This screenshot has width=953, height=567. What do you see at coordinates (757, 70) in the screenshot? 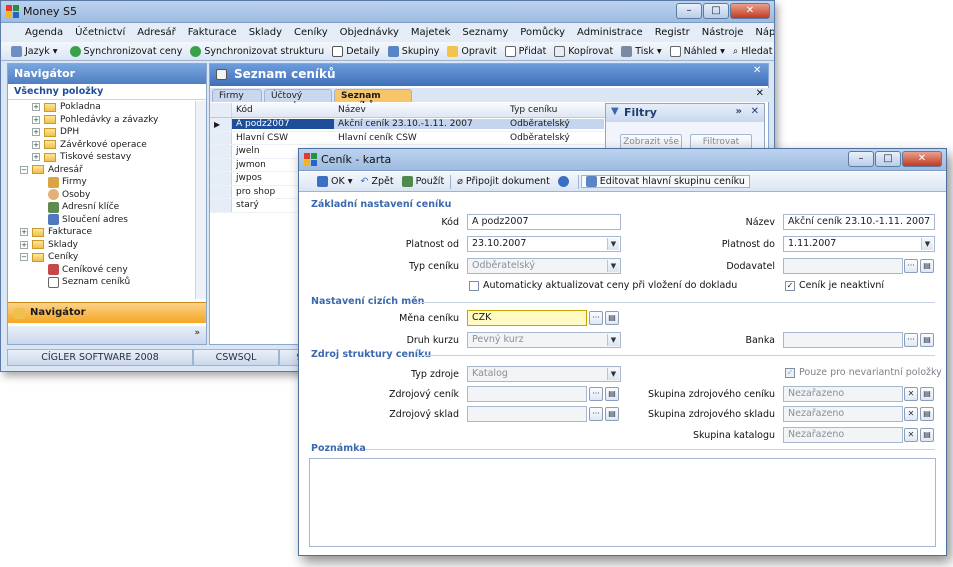
I see `close-panel-icon: ✕` at bounding box center [757, 70].